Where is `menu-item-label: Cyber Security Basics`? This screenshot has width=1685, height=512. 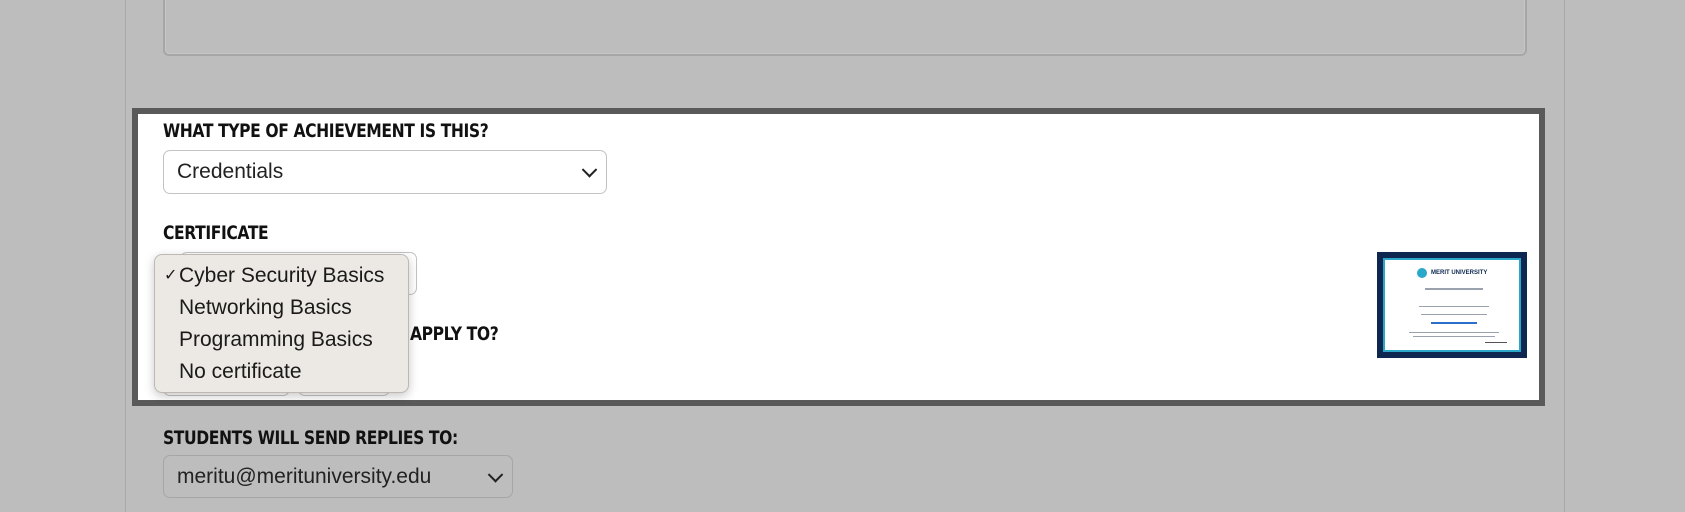
menu-item-label: Cyber Security Basics is located at coordinates (282, 275).